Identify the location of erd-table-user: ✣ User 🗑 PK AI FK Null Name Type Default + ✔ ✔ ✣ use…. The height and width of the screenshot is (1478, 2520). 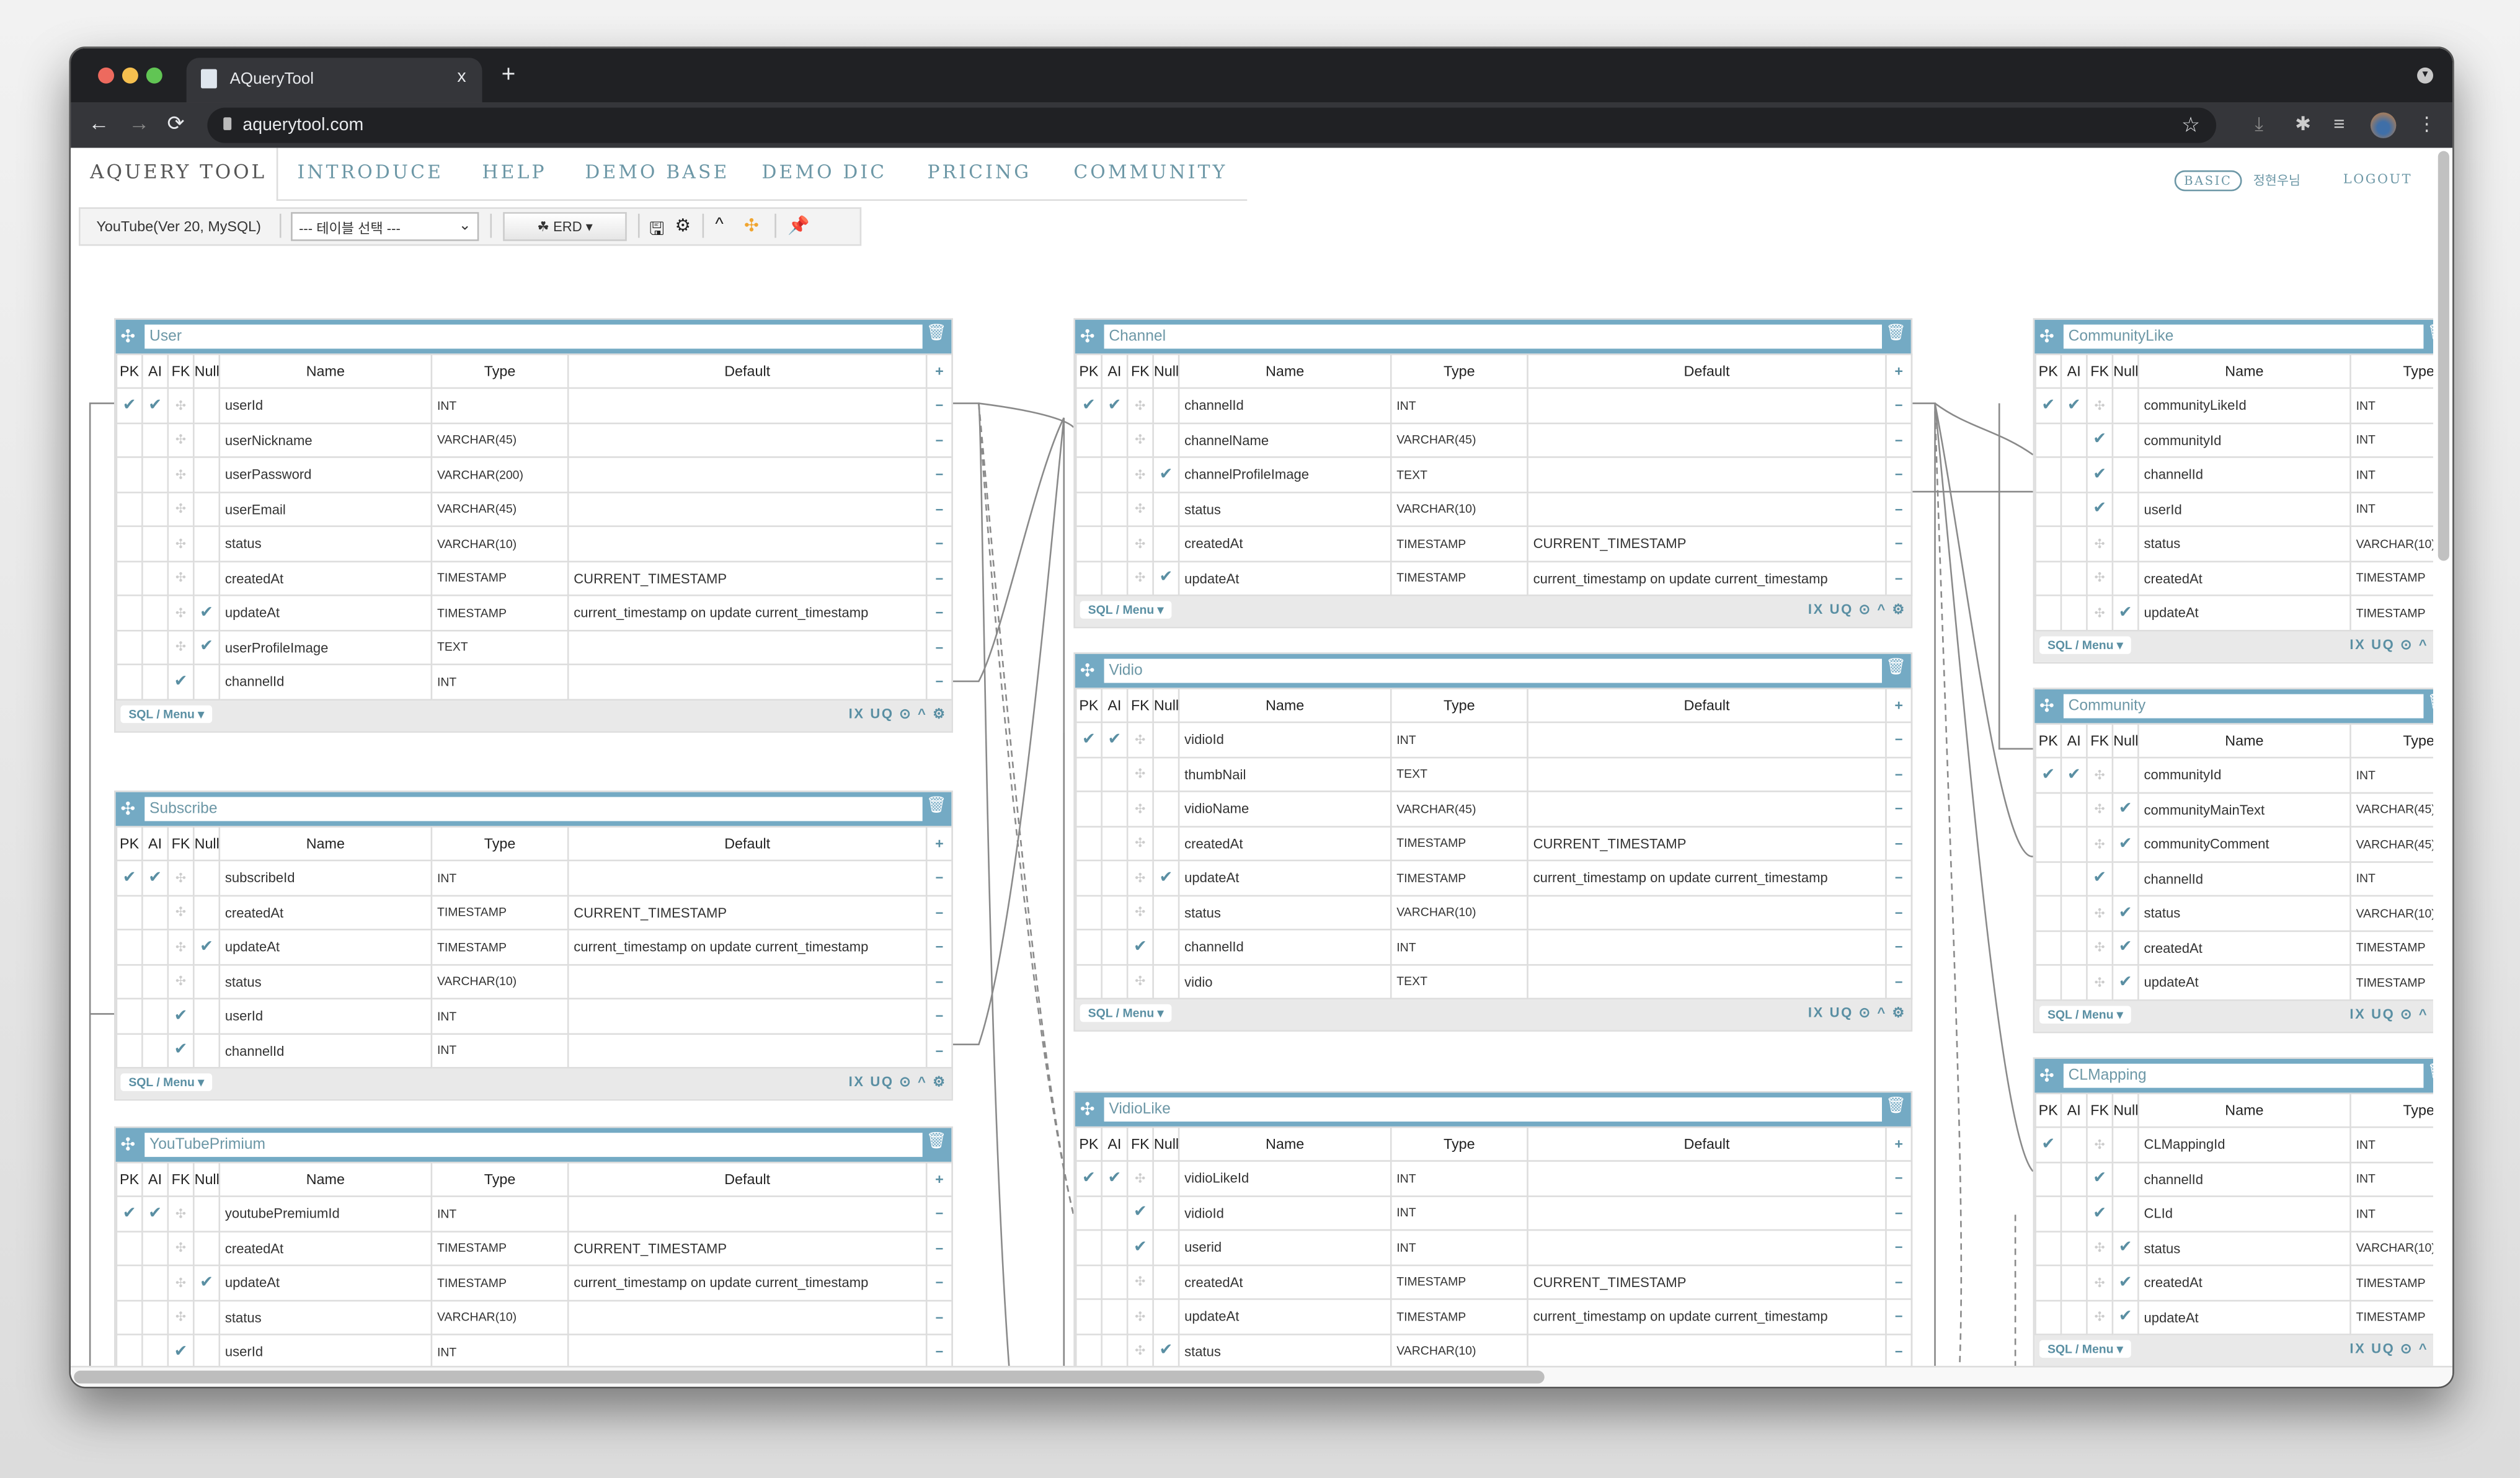
(533, 525).